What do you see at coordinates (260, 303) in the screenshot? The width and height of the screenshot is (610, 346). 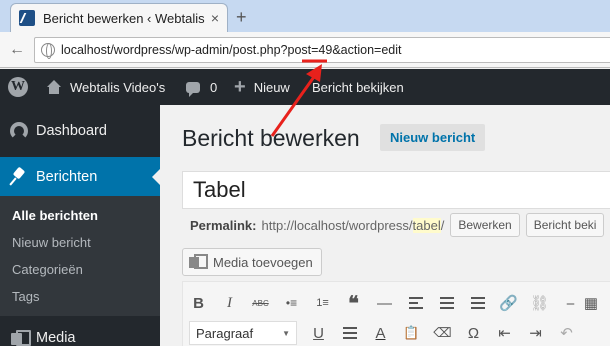 I see `strikethrough-button: ABC` at bounding box center [260, 303].